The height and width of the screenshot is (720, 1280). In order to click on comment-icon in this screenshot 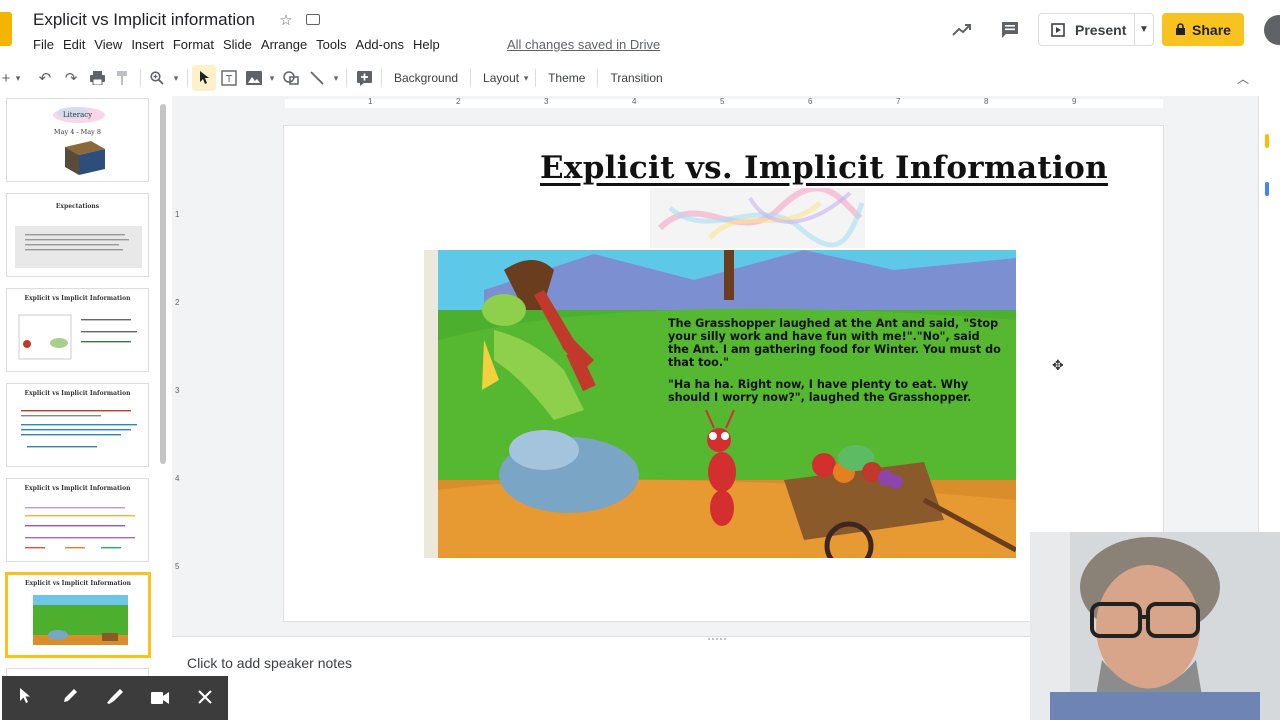, I will do `click(1010, 30)`.